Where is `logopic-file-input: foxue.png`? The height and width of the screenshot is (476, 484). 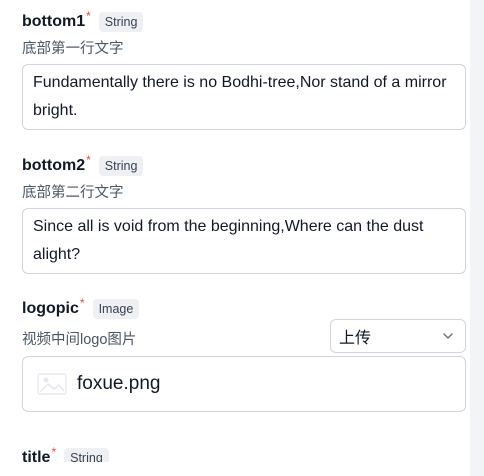 logopic-file-input: foxue.png is located at coordinates (244, 384).